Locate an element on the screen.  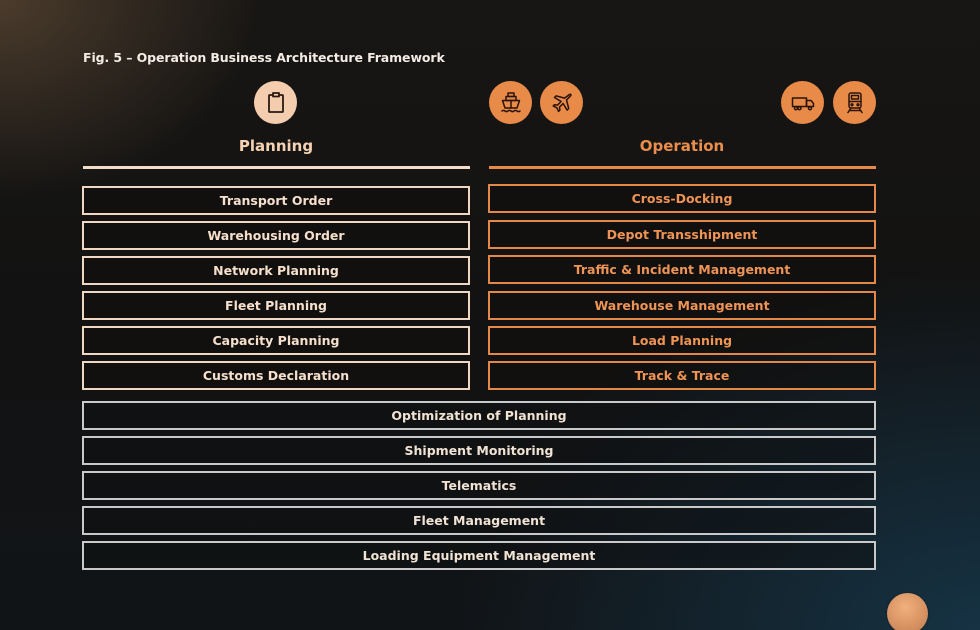
planning-divider is located at coordinates (276, 167).